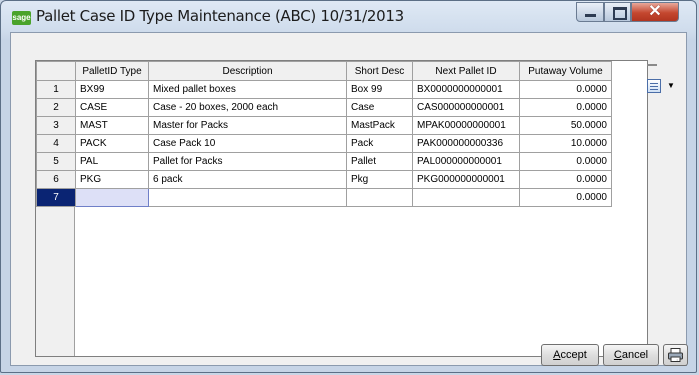 Image resolution: width=699 pixels, height=375 pixels. I want to click on table-row-new: 7 0.0000, so click(324, 197).